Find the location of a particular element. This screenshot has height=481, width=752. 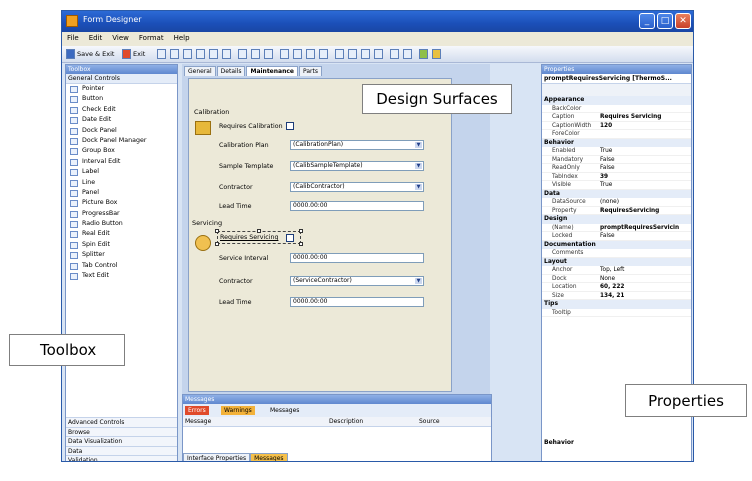

toolbox-item: Spin Edit is located at coordinates (121, 245).